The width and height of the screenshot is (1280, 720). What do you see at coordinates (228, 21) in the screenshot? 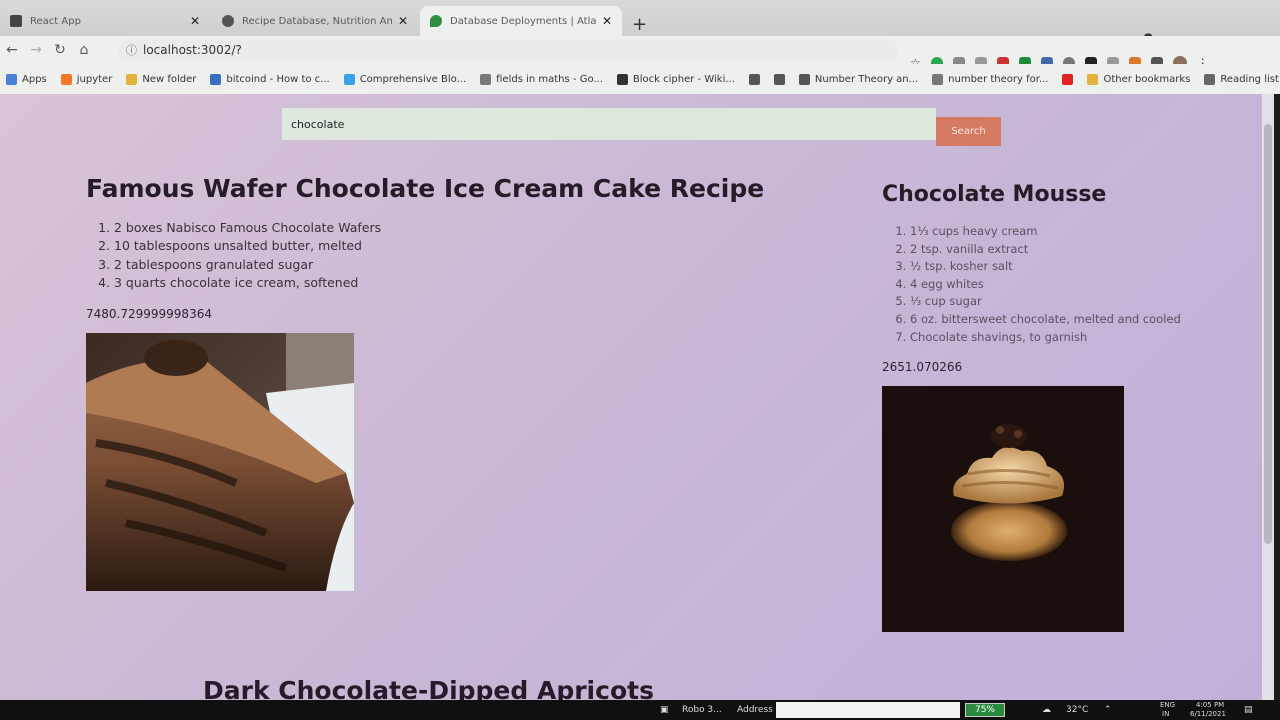
I see `globe-favicon-icon` at bounding box center [228, 21].